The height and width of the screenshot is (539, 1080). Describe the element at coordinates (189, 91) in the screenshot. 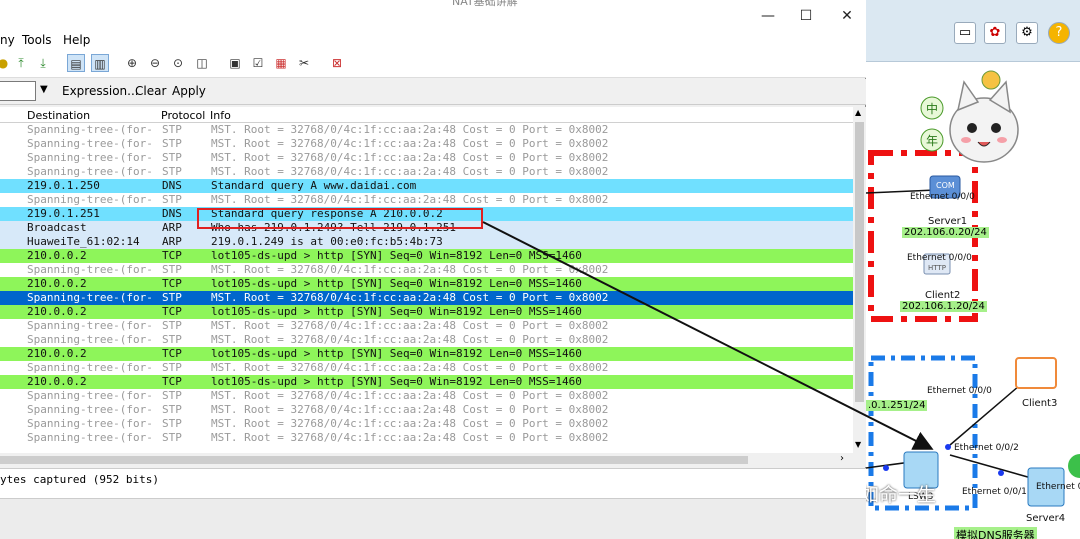

I see `apply-button: Apply` at that location.